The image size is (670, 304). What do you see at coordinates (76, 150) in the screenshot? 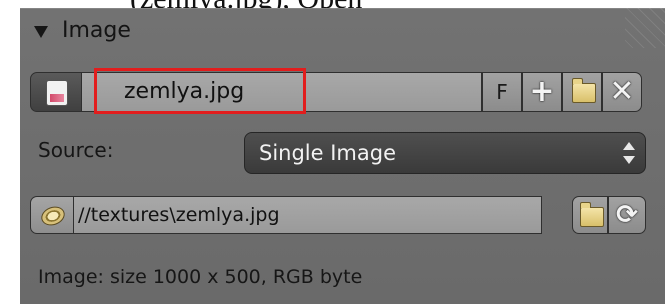
I see `source-label: Source:` at bounding box center [76, 150].